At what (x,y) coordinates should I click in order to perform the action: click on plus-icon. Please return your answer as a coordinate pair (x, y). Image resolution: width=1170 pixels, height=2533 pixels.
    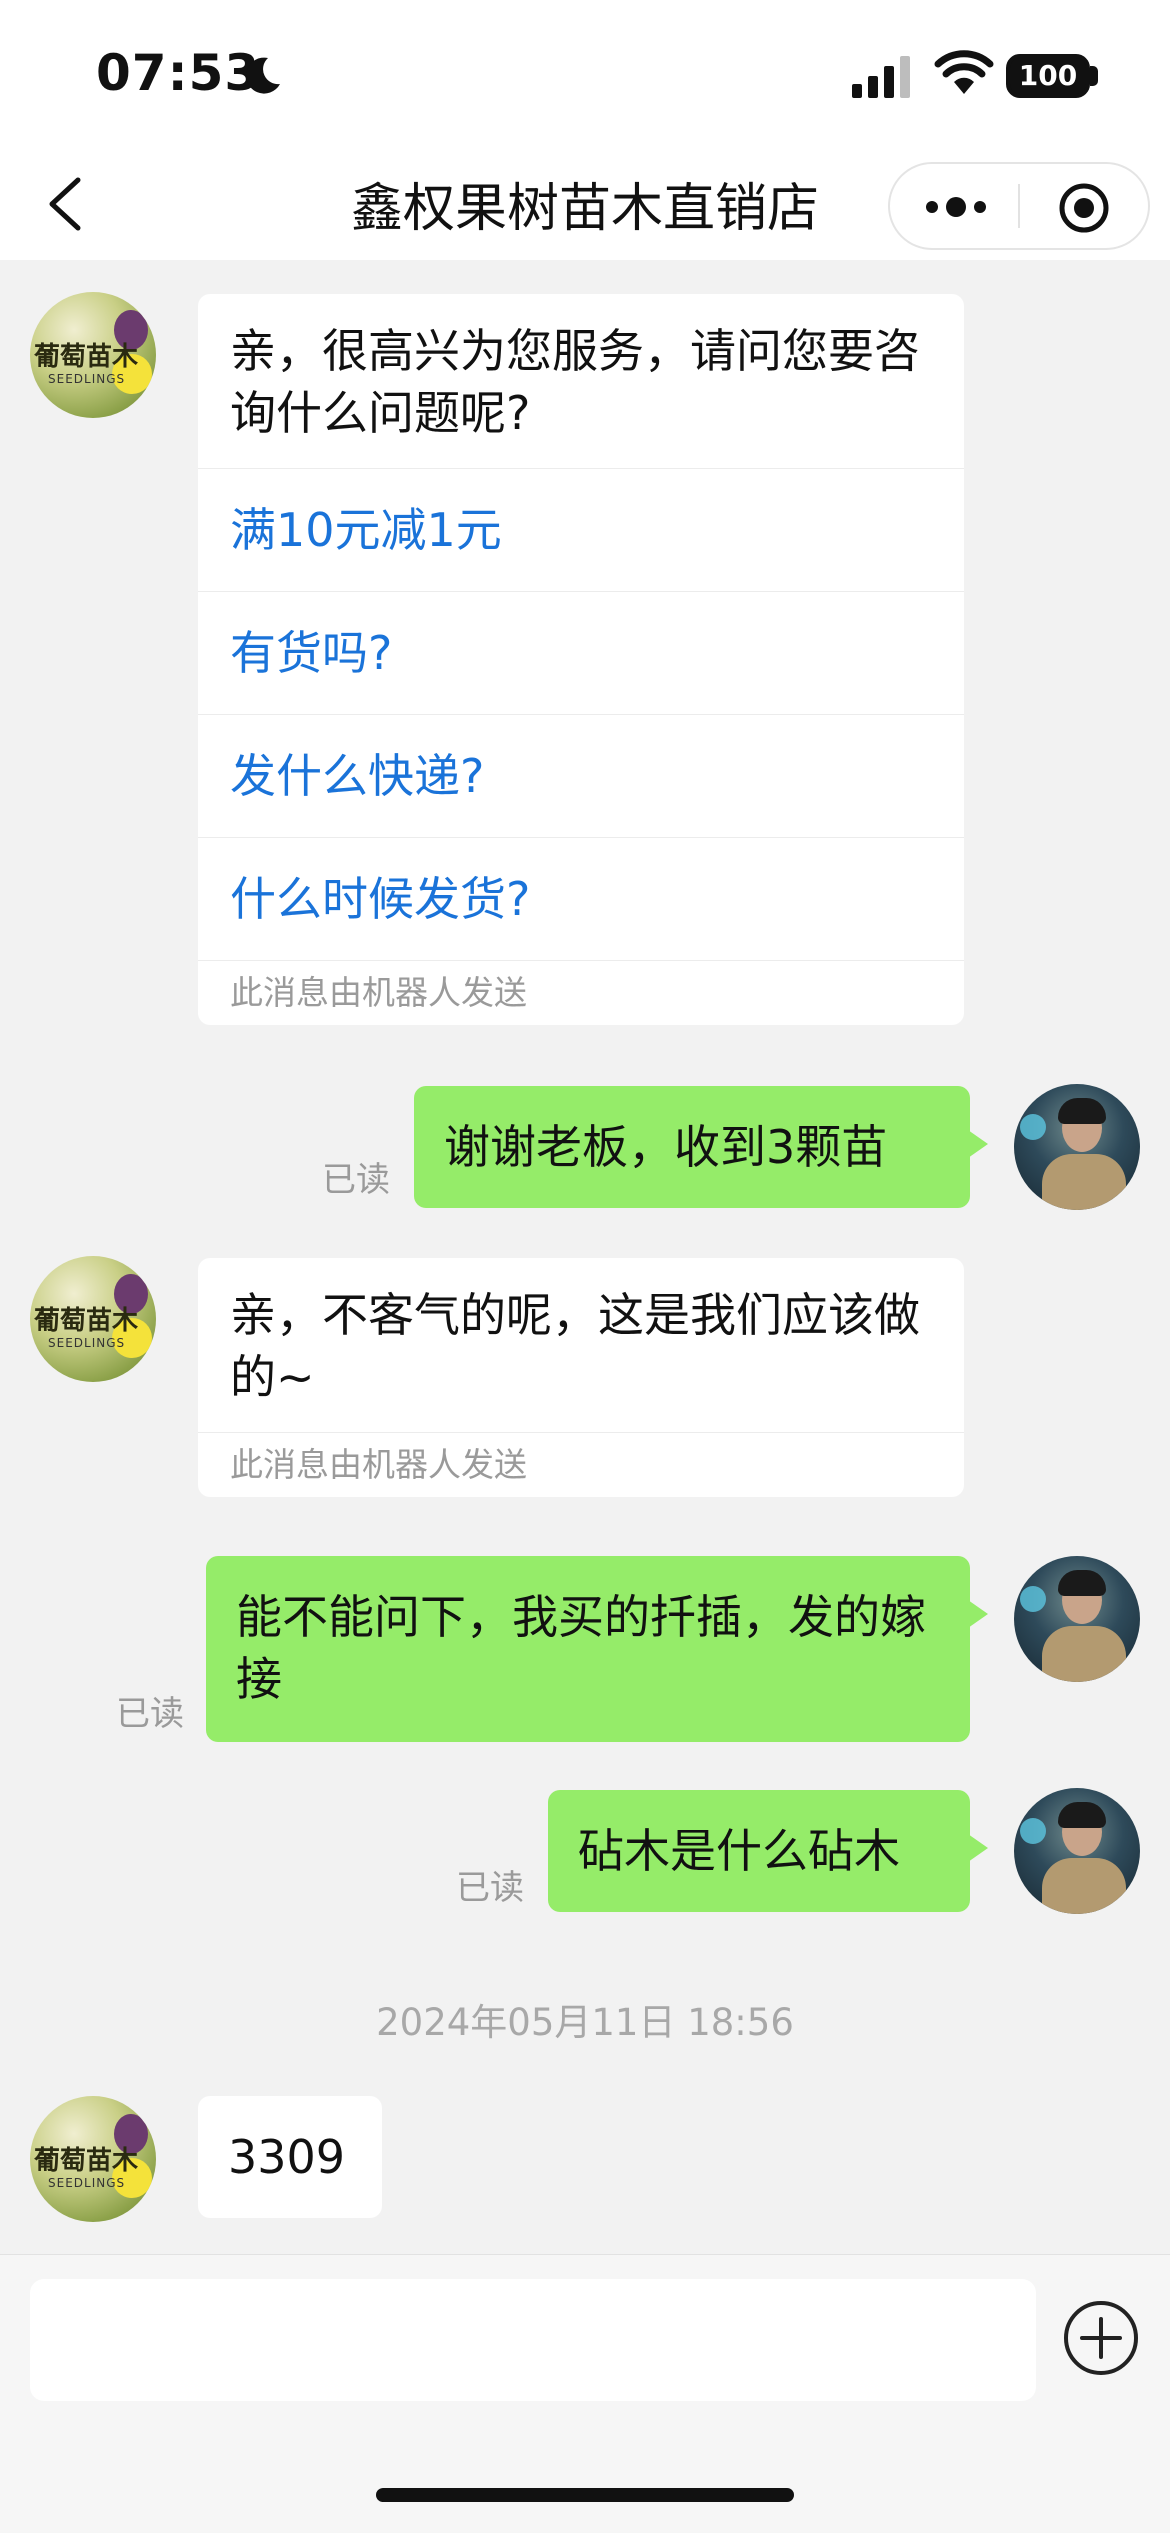
    Looking at the image, I should click on (1101, 2338).